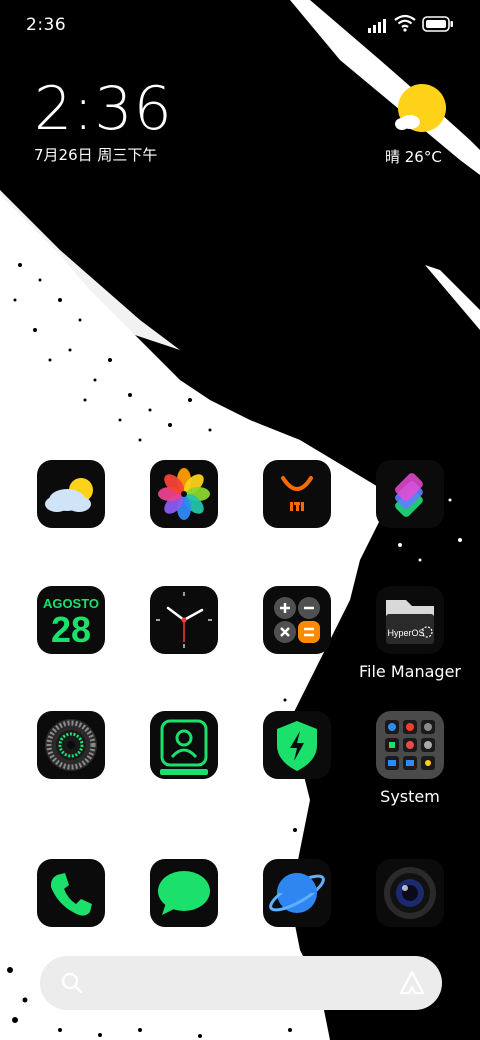 Image resolution: width=480 pixels, height=1040 pixels. What do you see at coordinates (297, 745) in the screenshot?
I see `security-app-icon` at bounding box center [297, 745].